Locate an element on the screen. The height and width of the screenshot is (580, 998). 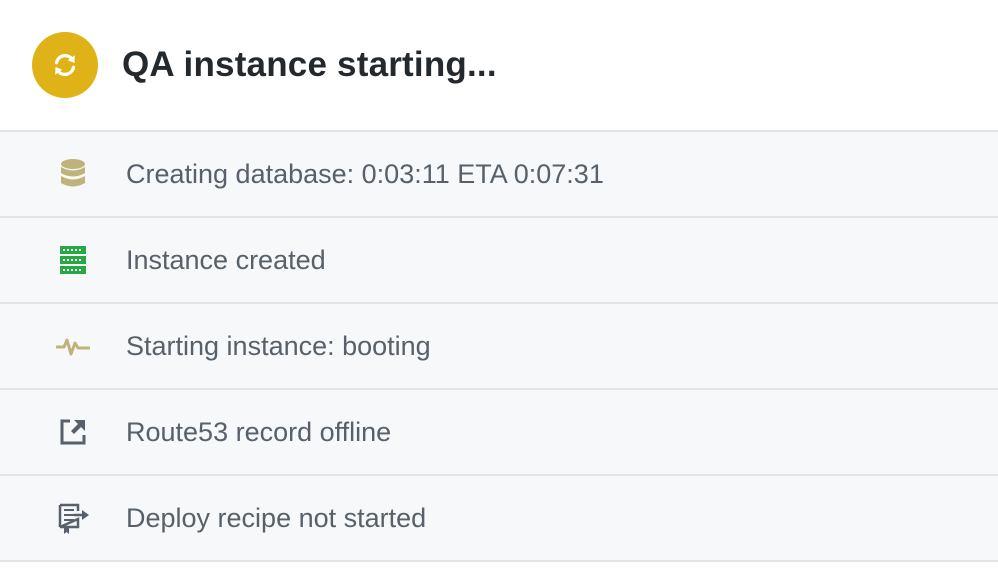
database-icon is located at coordinates (73, 174).